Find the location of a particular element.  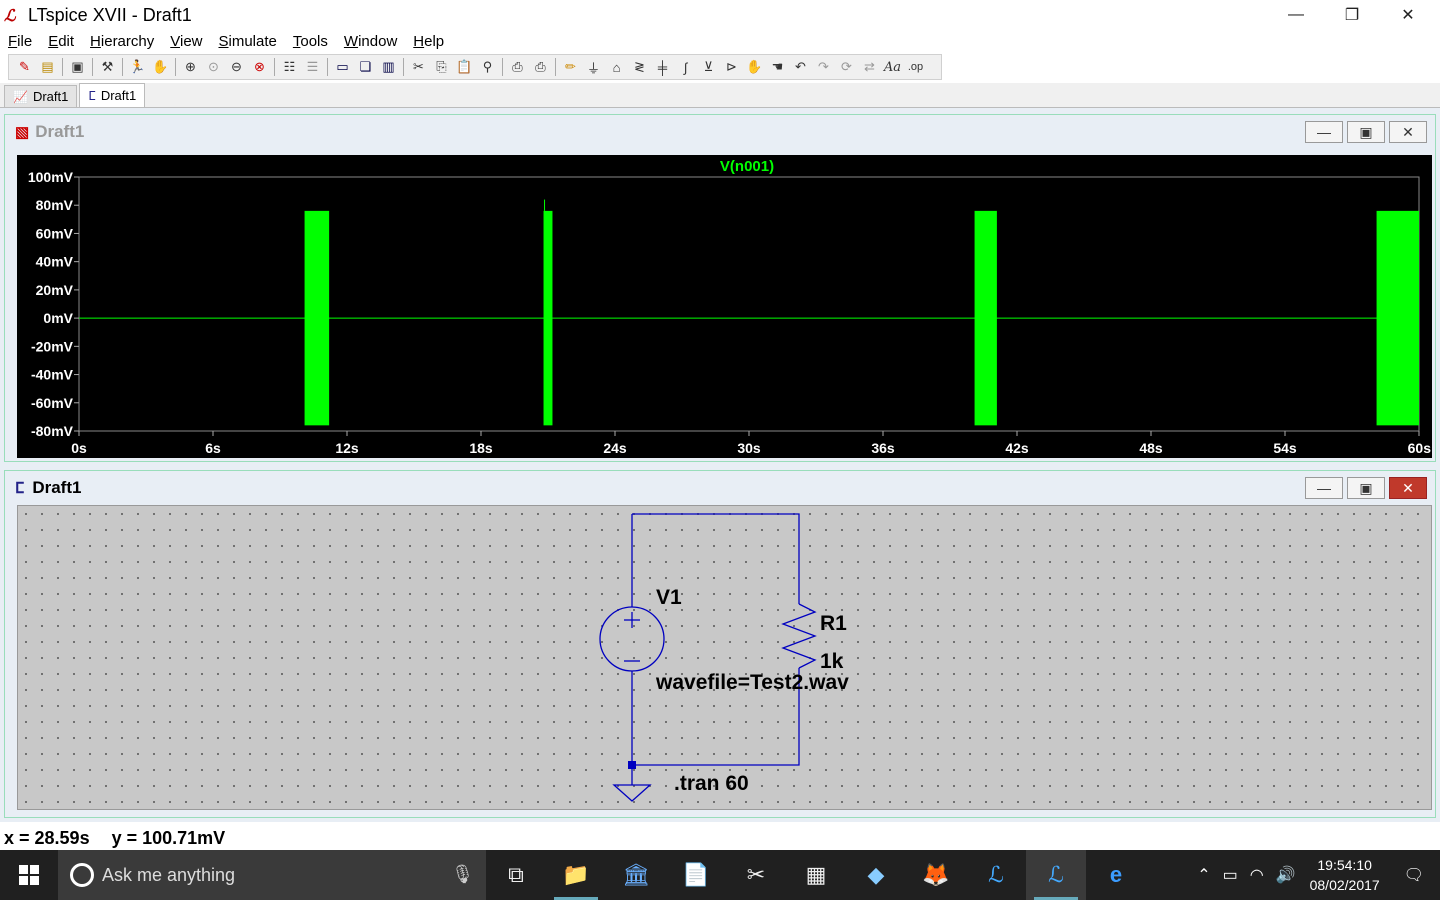

y-tick-label: 20mV is located at coordinates (55, 290).